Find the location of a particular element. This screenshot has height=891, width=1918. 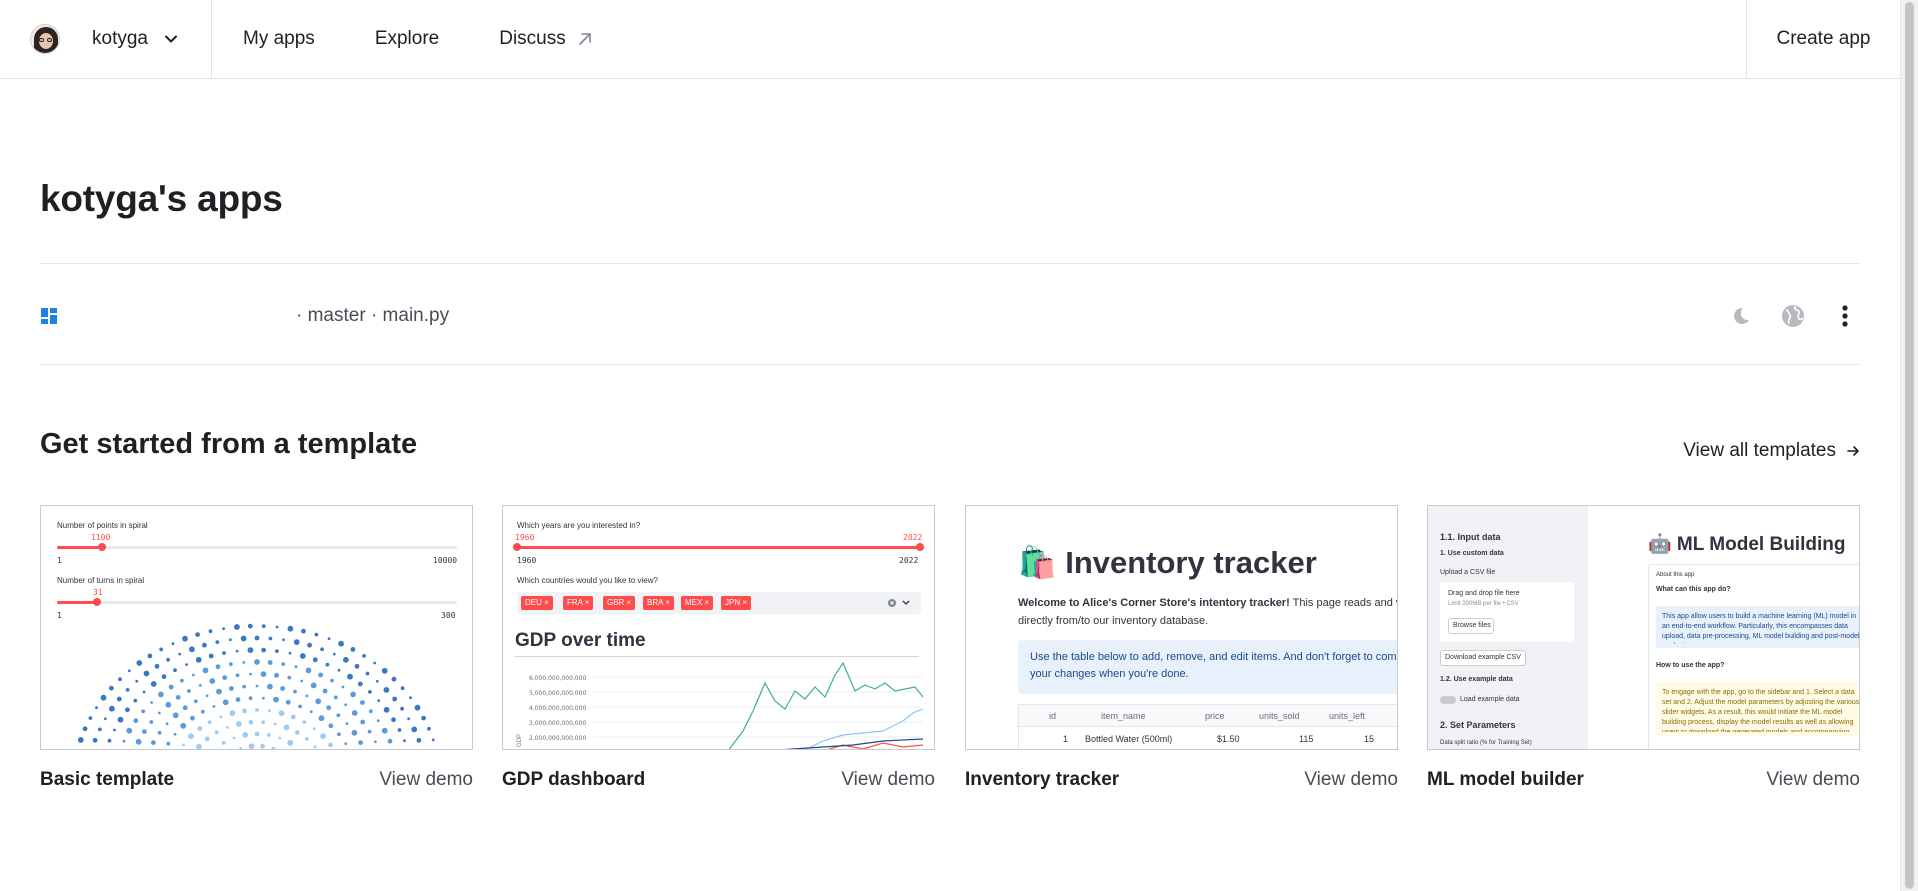

slider-label: Number of turns in spiral is located at coordinates (101, 580).